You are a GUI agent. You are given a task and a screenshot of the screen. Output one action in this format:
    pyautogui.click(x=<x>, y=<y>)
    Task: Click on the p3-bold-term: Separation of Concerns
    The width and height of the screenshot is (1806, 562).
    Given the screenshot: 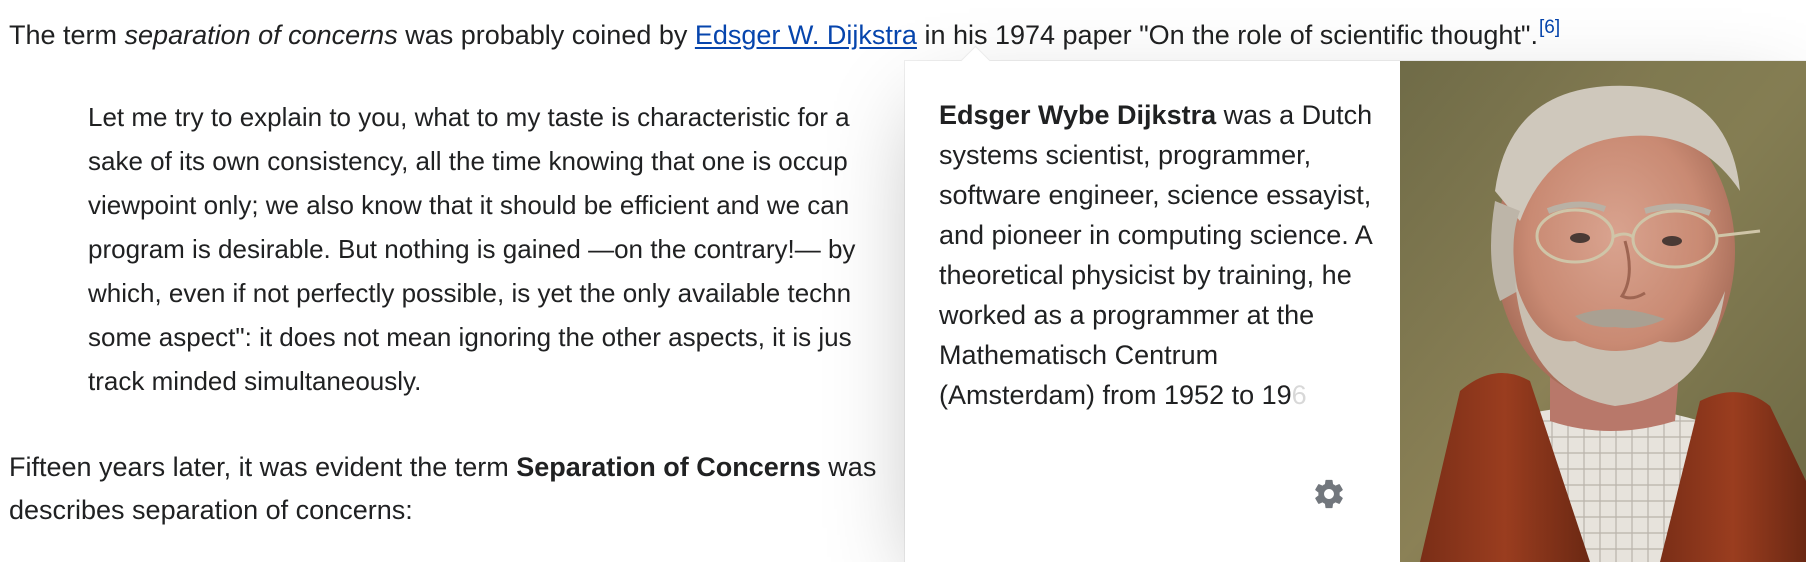 What is the action you would take?
    pyautogui.click(x=668, y=467)
    